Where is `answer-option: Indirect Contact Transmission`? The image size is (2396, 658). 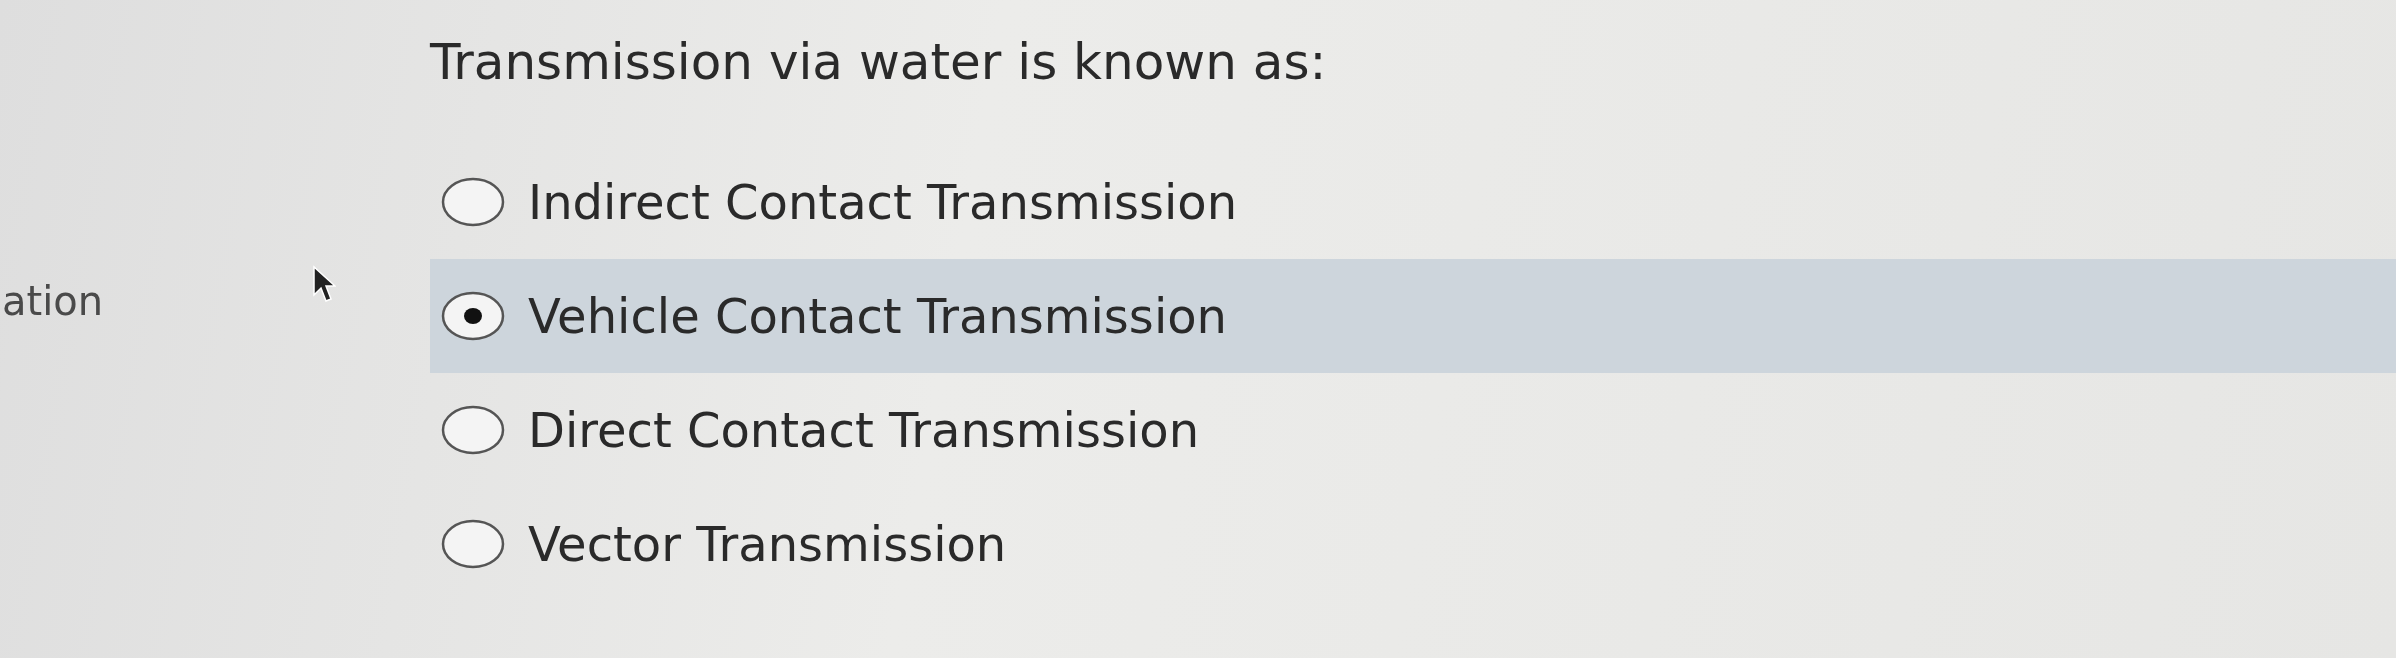 answer-option: Indirect Contact Transmission is located at coordinates (1413, 202).